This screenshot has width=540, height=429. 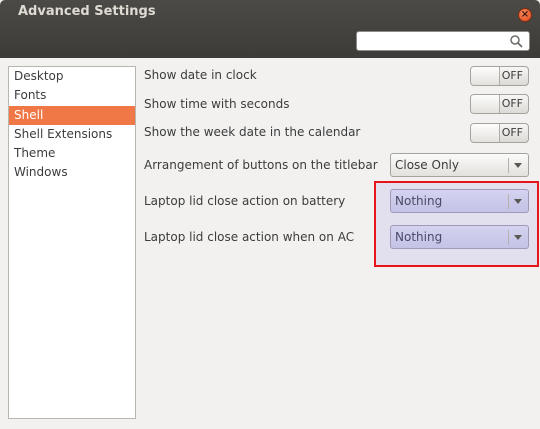 I want to click on show-date-toggle: OFF, so click(x=499, y=76).